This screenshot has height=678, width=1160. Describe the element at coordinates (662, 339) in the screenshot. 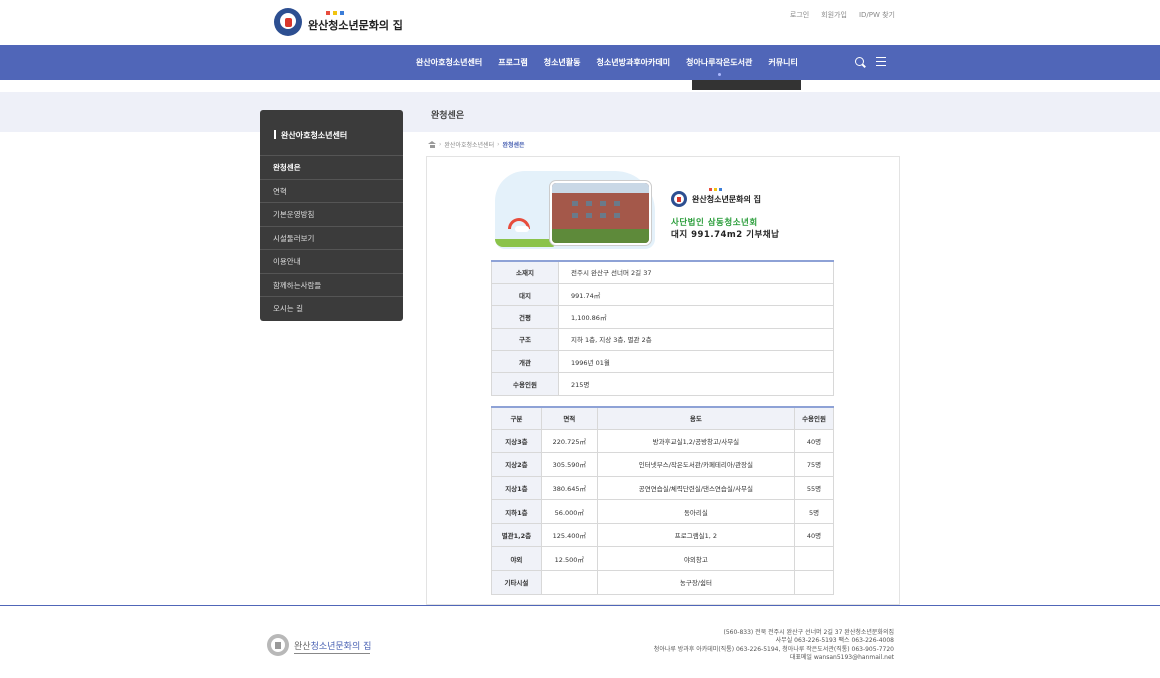

I see `table-row: 구조 지하 1층, 지상 3층, 별관 2층` at that location.